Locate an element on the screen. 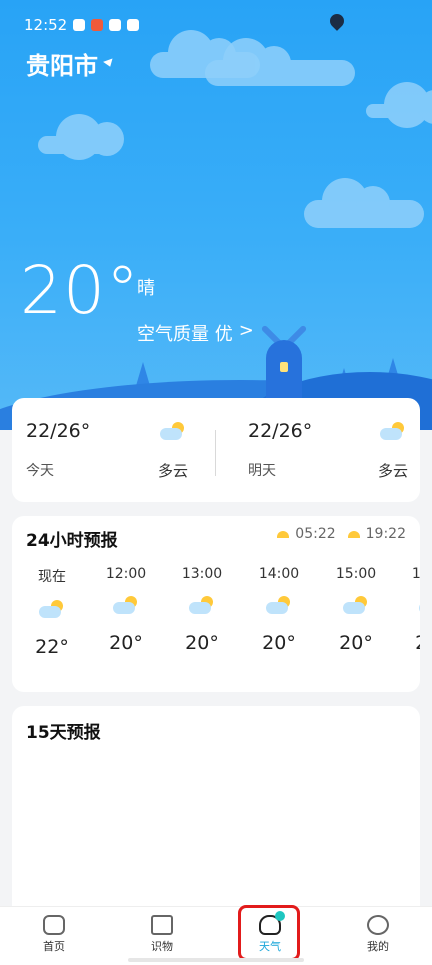 Image resolution: width=432 pixels, height=965 pixels. hour-item: 现在 22° is located at coordinates (54, 612).